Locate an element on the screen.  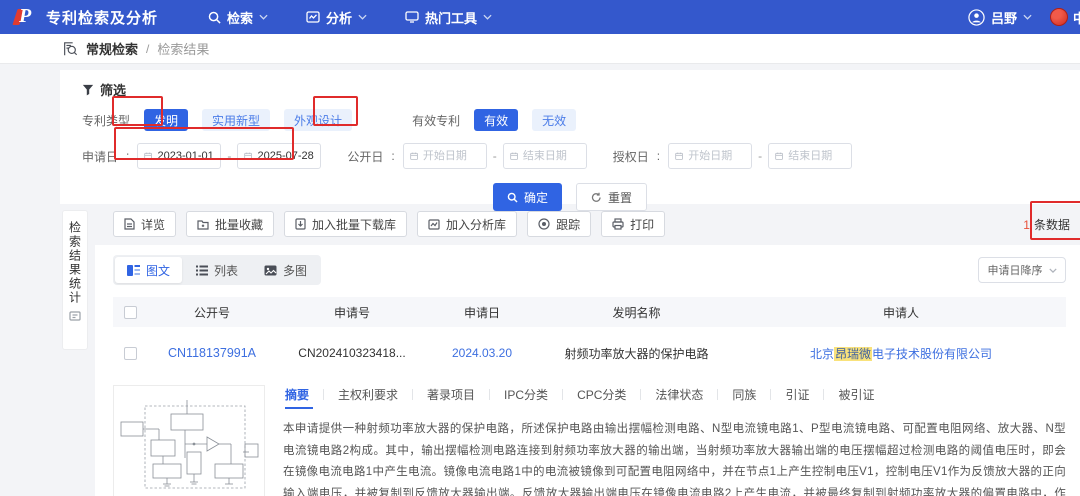
application-date-start is located at coordinates (179, 156).